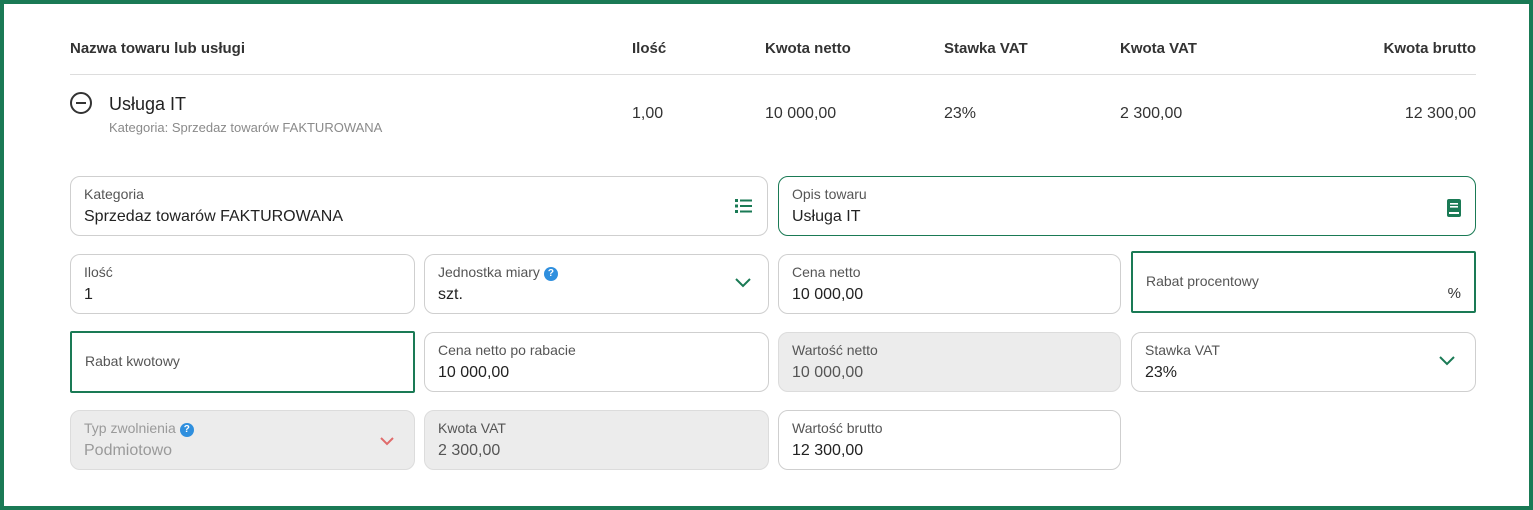 The image size is (1533, 510). What do you see at coordinates (1429, 48) in the screenshot?
I see `header-gross: Kwota brutto` at bounding box center [1429, 48].